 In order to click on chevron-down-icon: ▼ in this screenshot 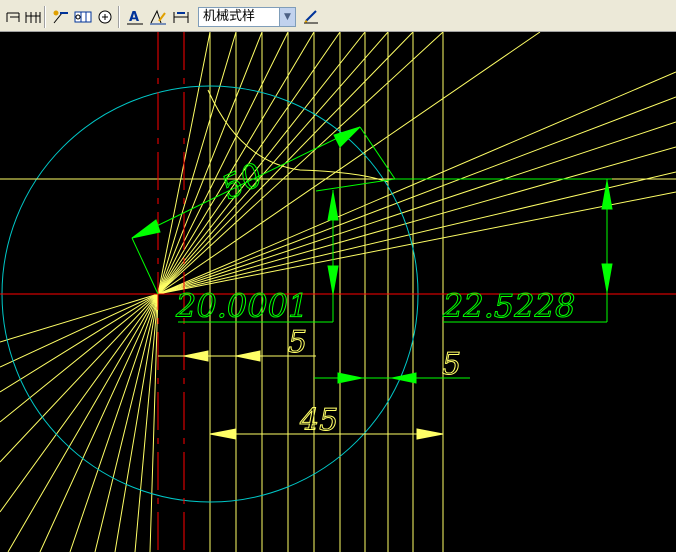, I will do `click(287, 17)`.